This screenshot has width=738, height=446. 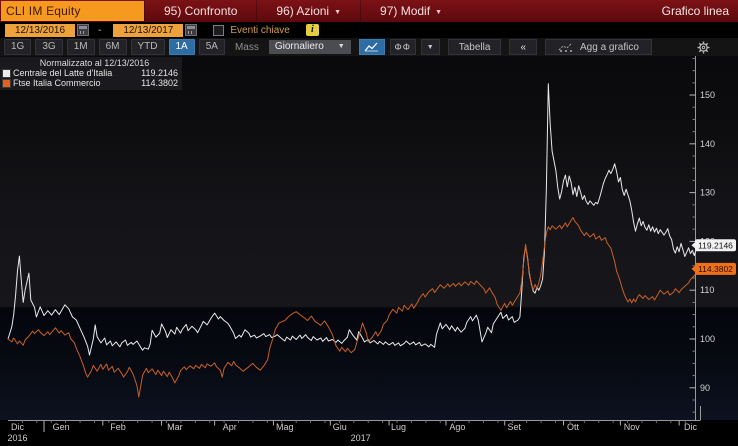 I want to click on menu-bar: 95) Confronto 96) Azioni ▼ 97) Modif ▼, so click(x=302, y=11).